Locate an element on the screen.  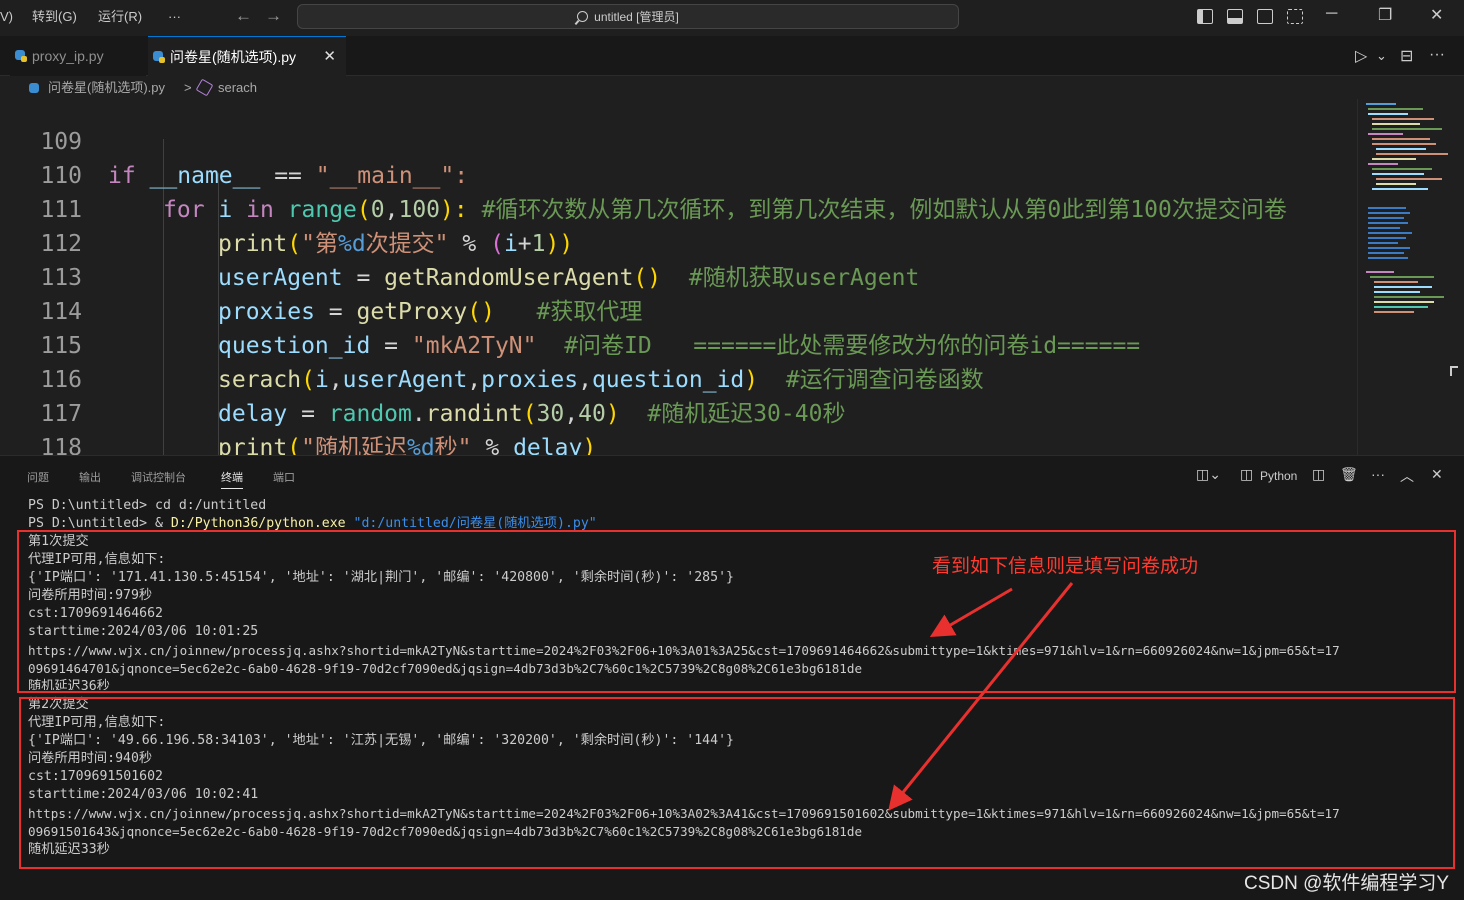
annotation-arrows is located at coordinates (981, 696).